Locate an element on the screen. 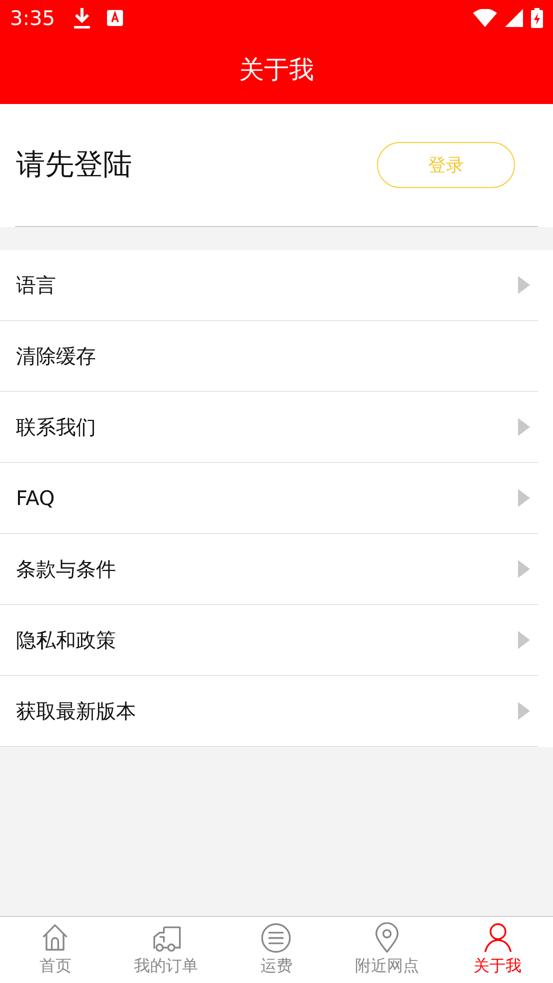  page-title: 关于我 is located at coordinates (276, 69).